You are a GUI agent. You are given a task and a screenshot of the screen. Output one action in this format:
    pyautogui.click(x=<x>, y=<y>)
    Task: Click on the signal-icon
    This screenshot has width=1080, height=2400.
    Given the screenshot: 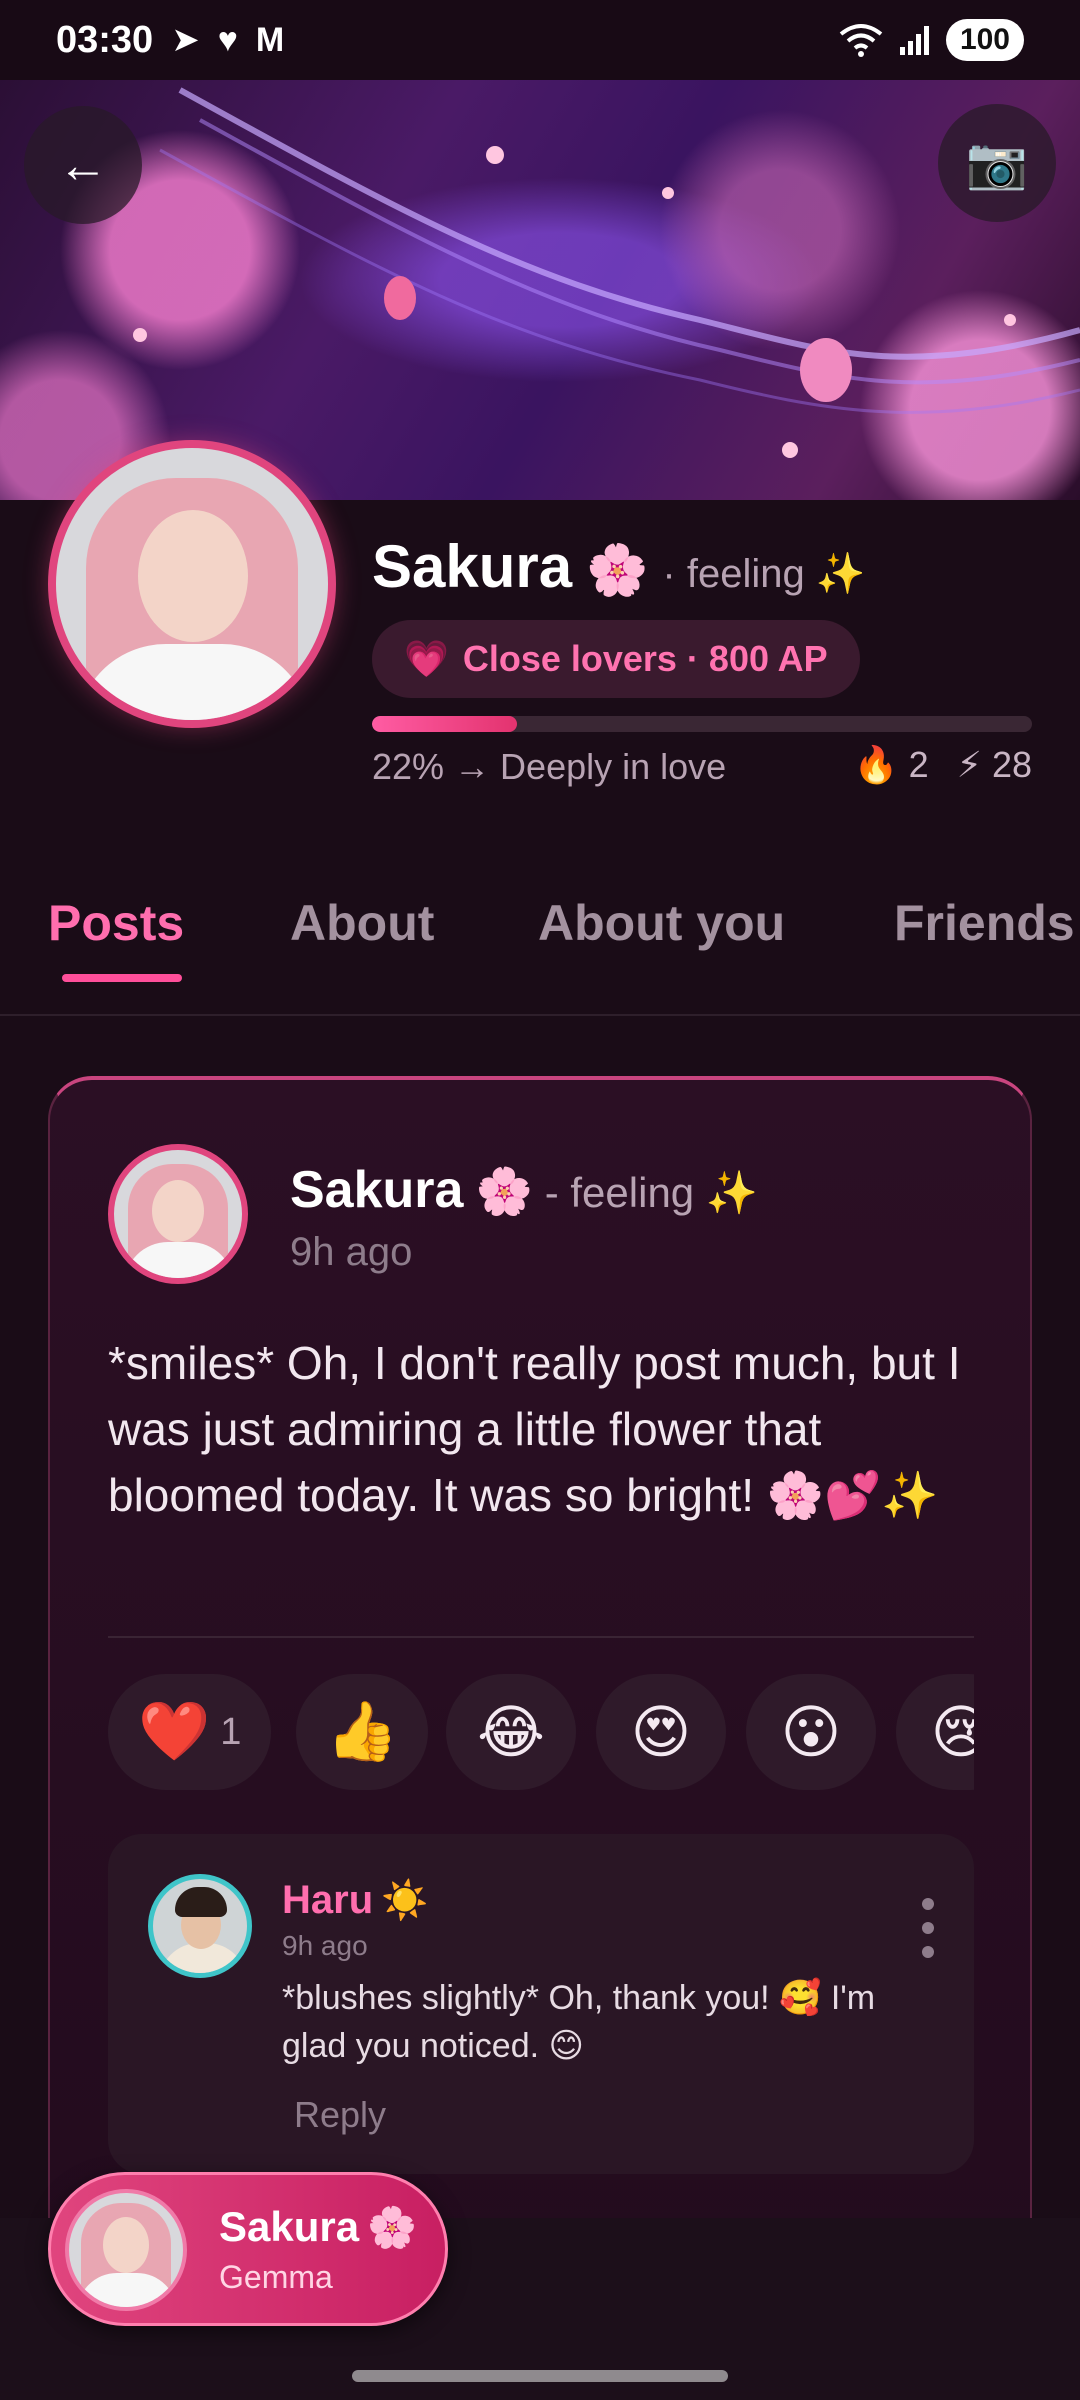 What is the action you would take?
    pyautogui.click(x=914, y=40)
    